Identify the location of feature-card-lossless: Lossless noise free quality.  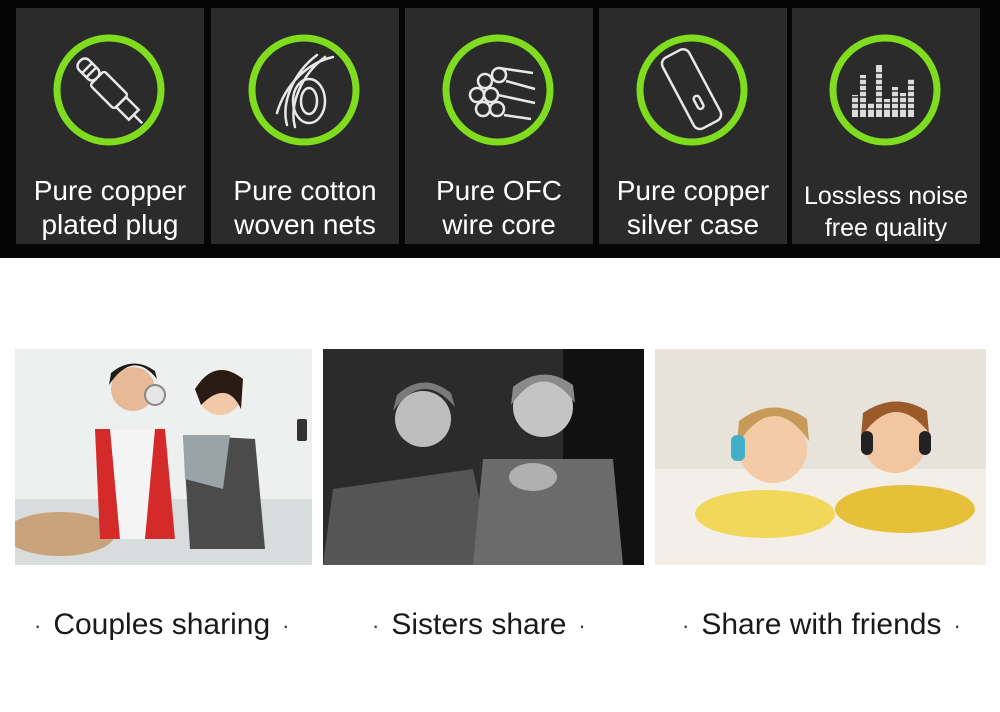
(886, 126).